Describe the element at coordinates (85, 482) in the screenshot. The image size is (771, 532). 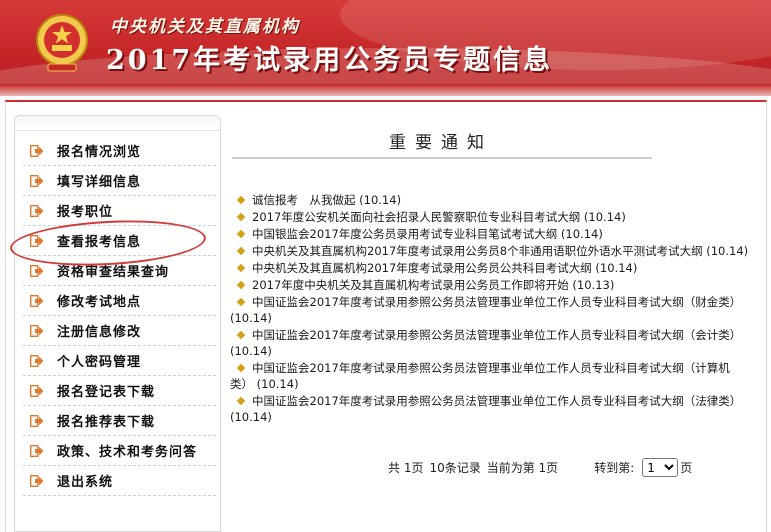
I see `sidebar-item-label: 退出系统` at that location.